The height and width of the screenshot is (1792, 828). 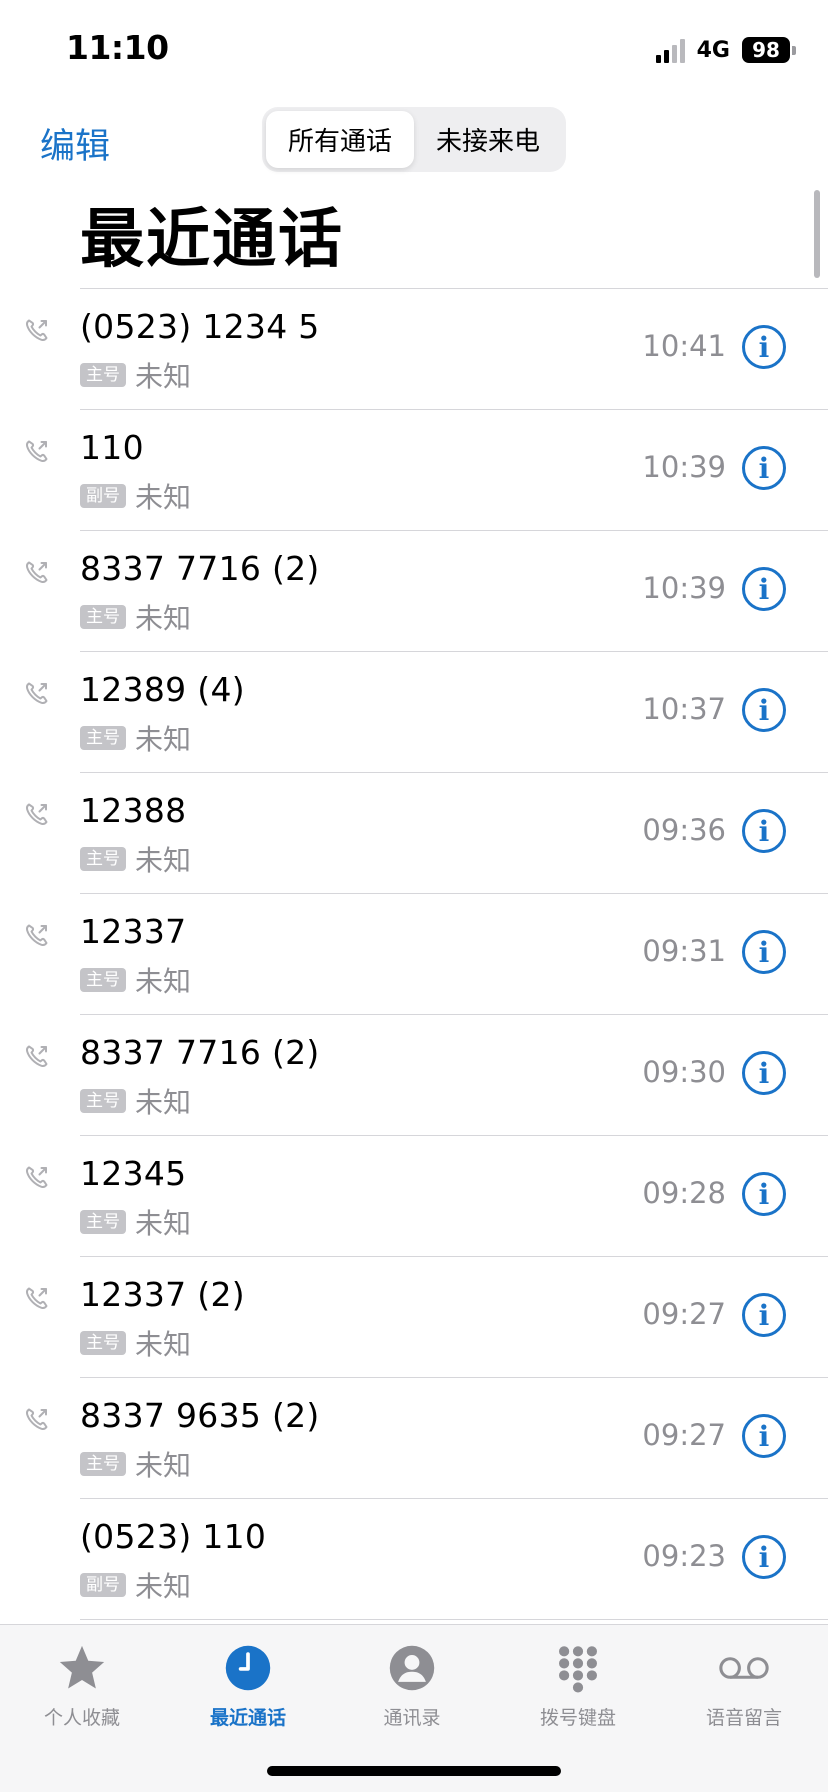 I want to click on call-row: 8337 7716 (2) 主号 未知 10:39 i, so click(x=414, y=591).